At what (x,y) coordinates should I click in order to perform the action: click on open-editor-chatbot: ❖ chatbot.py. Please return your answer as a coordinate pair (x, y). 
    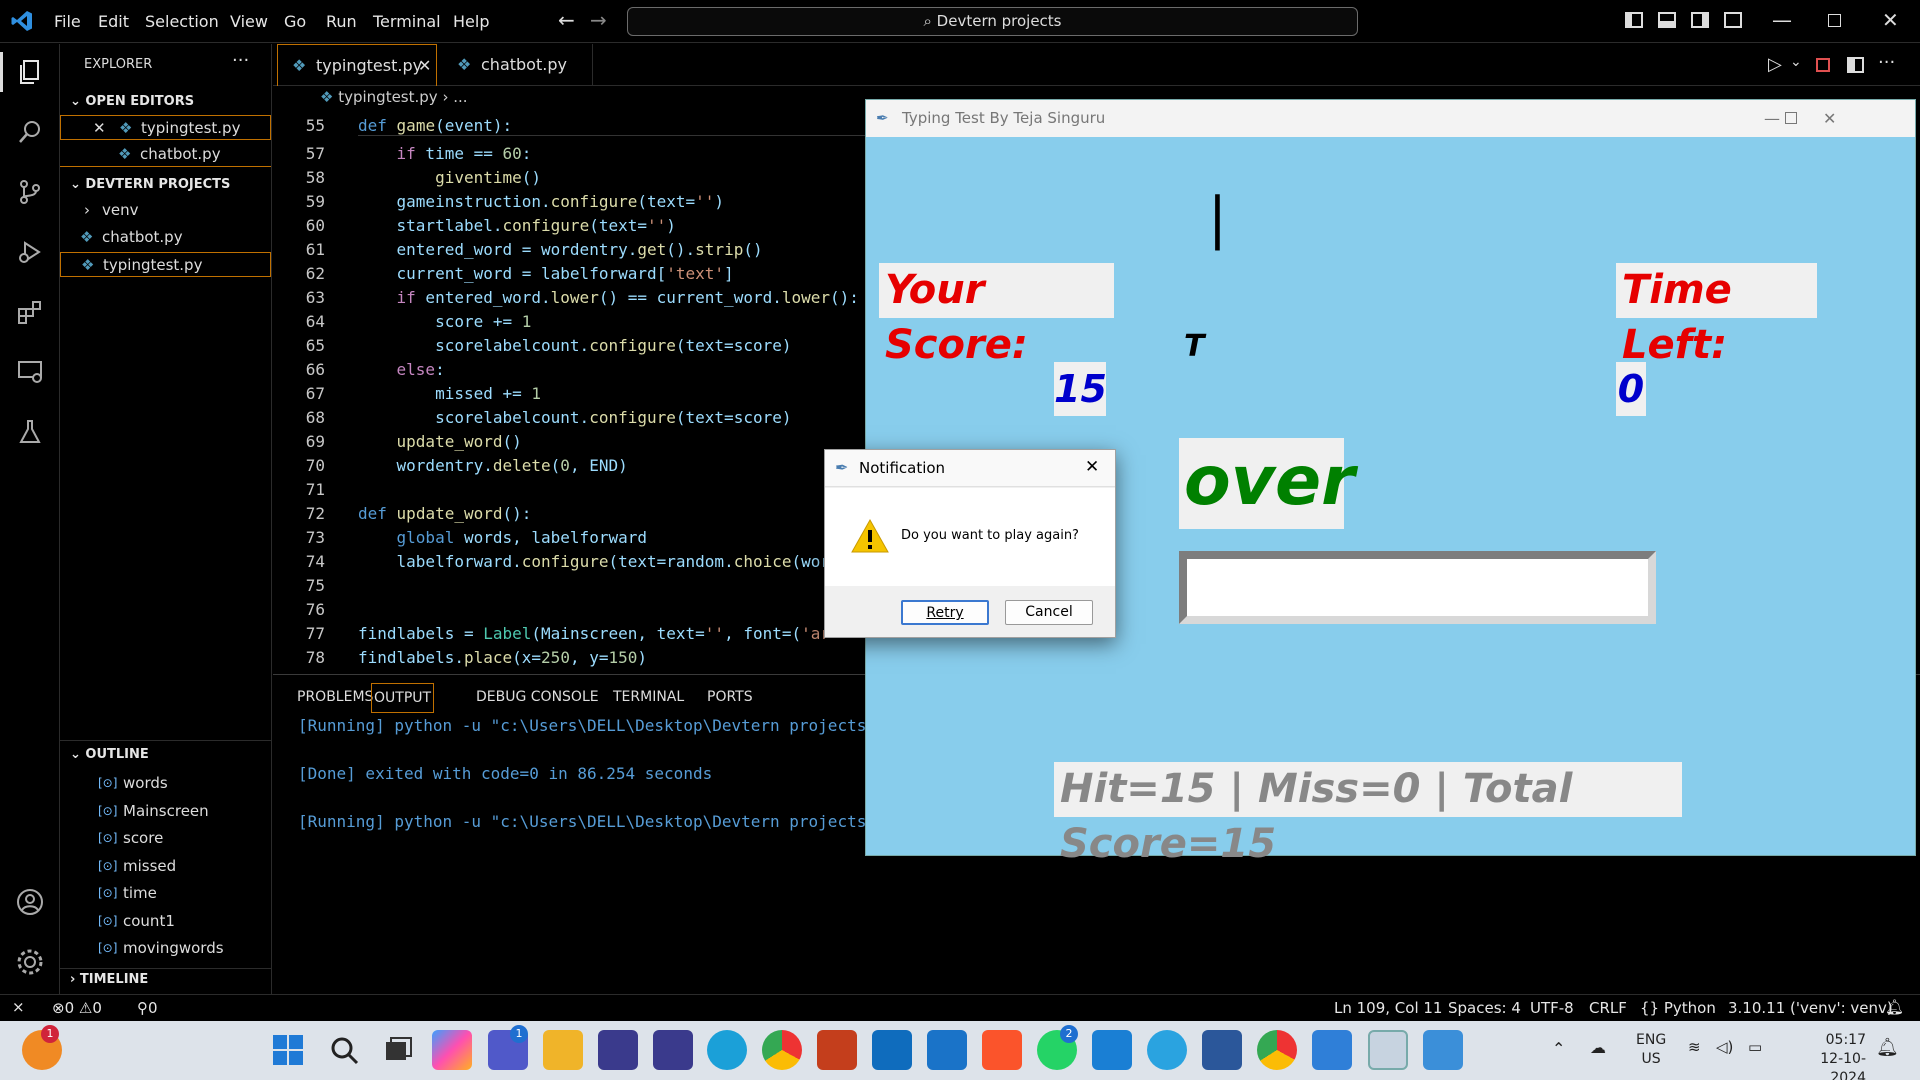
    Looking at the image, I should click on (165, 154).